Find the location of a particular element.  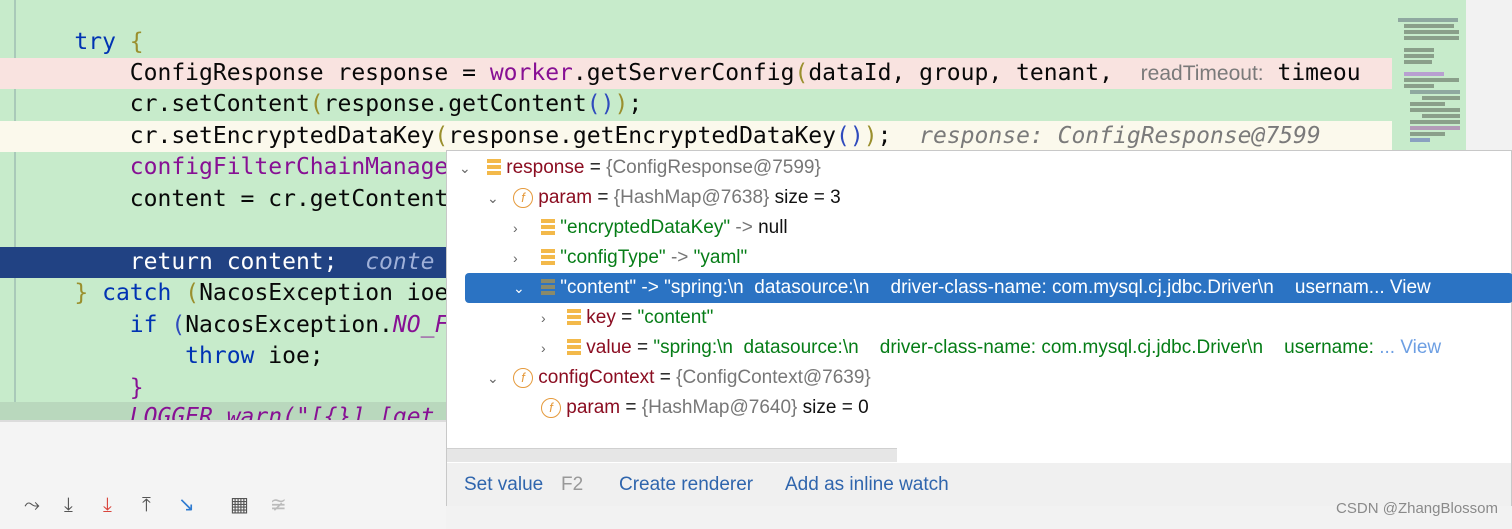

inline-debug-value: response: ConfigResponse@7599 is located at coordinates (1120, 136).